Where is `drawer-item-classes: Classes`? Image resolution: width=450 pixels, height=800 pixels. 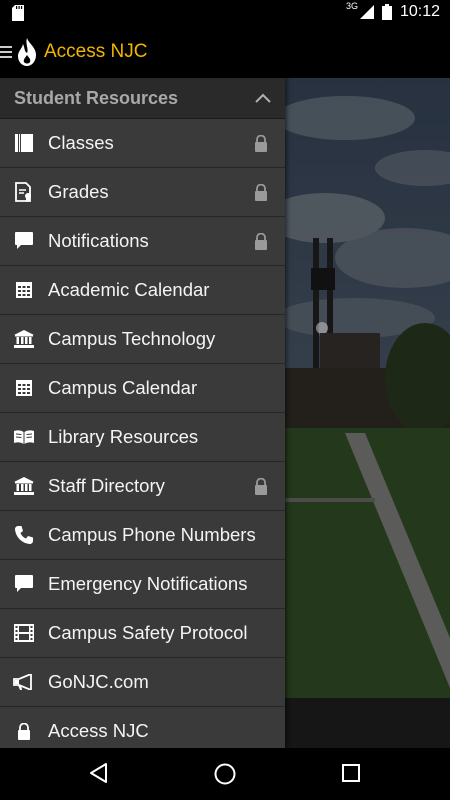 drawer-item-classes: Classes is located at coordinates (142, 143).